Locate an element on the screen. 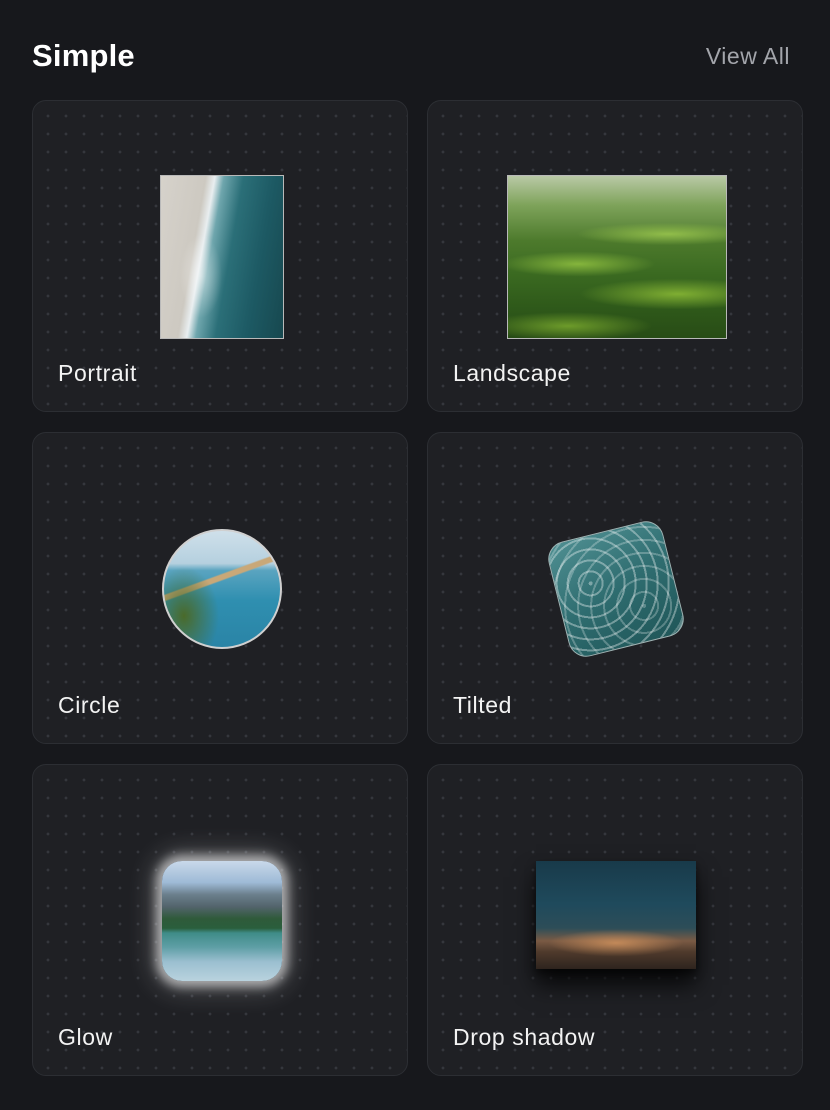  card-label: Glow is located at coordinates (85, 1037).